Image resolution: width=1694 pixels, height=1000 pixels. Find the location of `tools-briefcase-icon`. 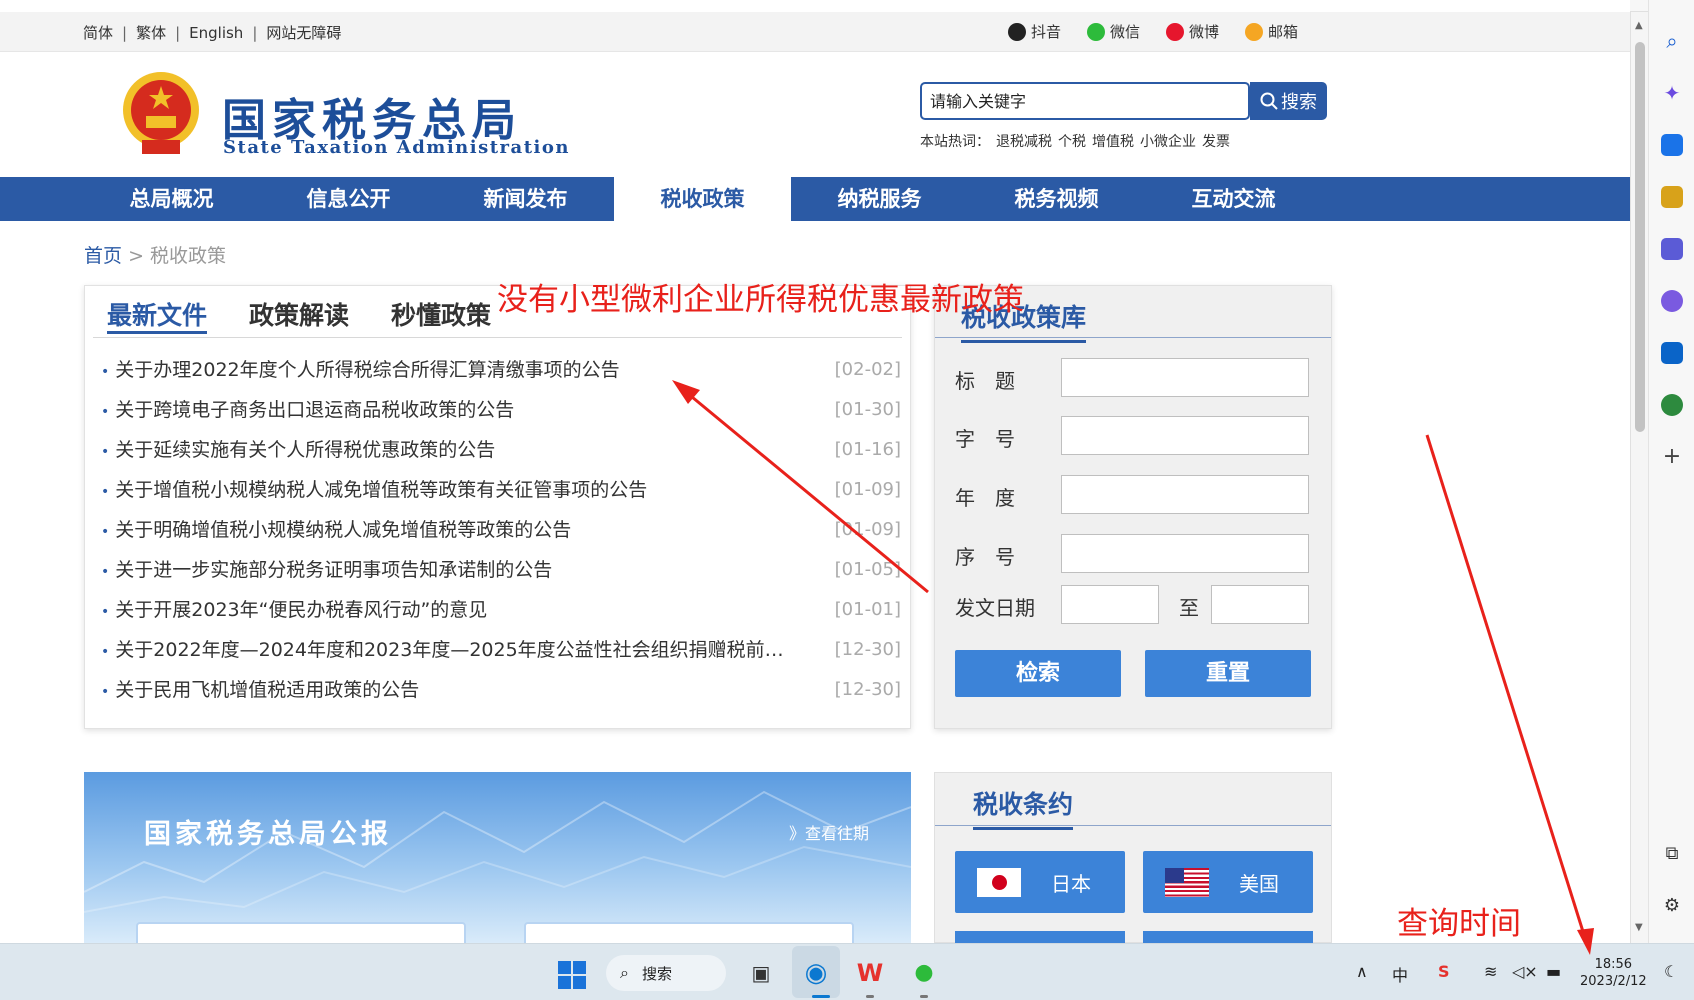

tools-briefcase-icon is located at coordinates (1672, 197).